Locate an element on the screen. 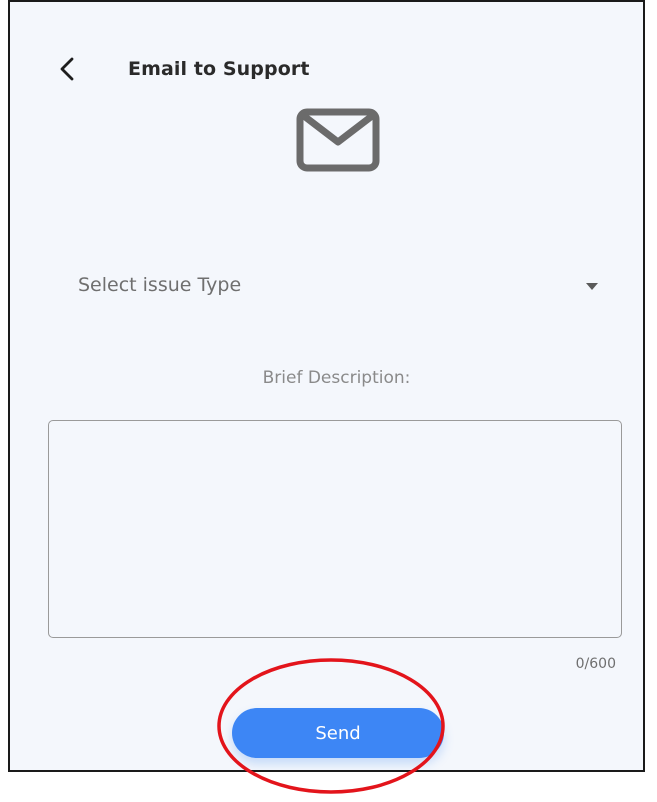 This screenshot has height=802, width=657. page-title: Email to Support is located at coordinates (219, 69).